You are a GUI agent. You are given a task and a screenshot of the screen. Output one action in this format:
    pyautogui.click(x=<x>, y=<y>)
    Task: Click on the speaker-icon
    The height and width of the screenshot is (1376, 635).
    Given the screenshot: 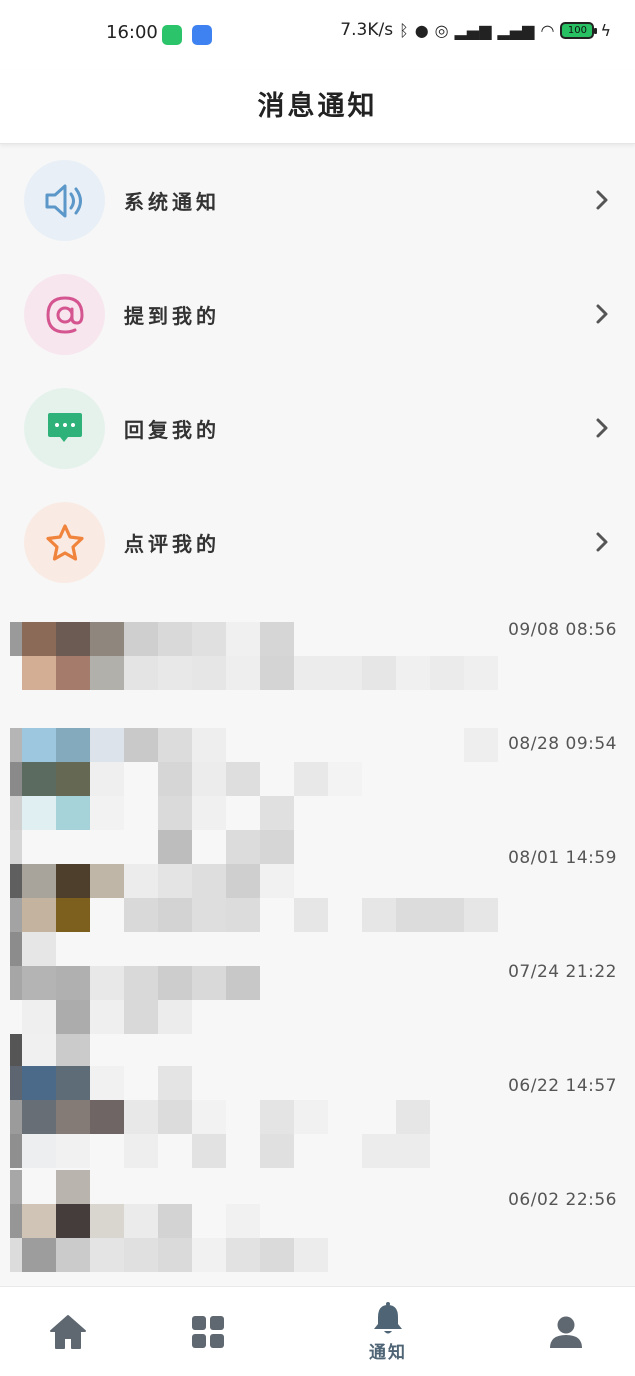 What is the action you would take?
    pyautogui.click(x=64, y=200)
    